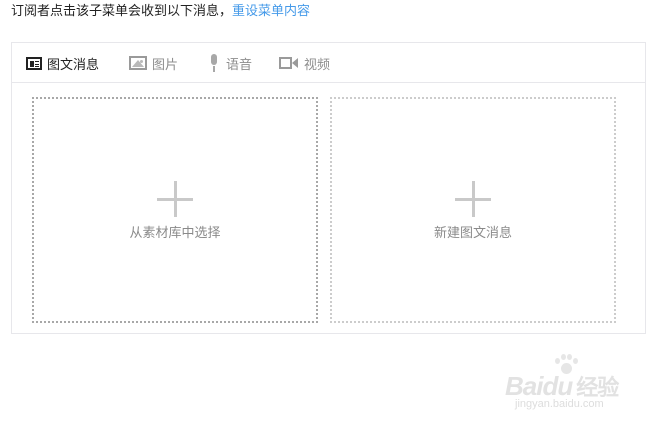 Image resolution: width=662 pixels, height=427 pixels. What do you see at coordinates (559, 404) in the screenshot?
I see `watermark-url: jingyan.baidu.com` at bounding box center [559, 404].